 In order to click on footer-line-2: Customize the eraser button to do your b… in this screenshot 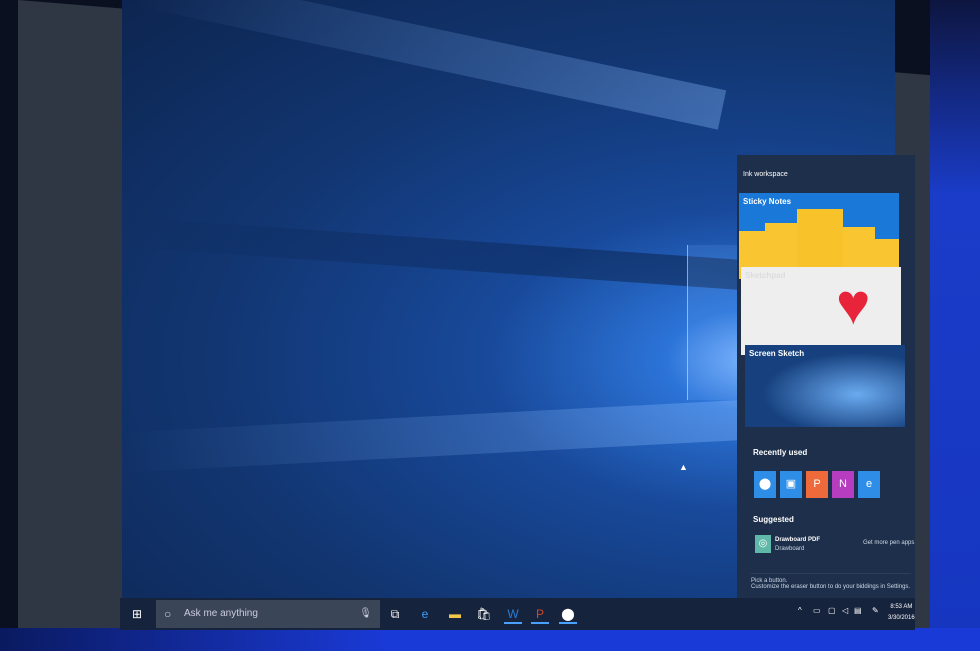, I will do `click(831, 587)`.